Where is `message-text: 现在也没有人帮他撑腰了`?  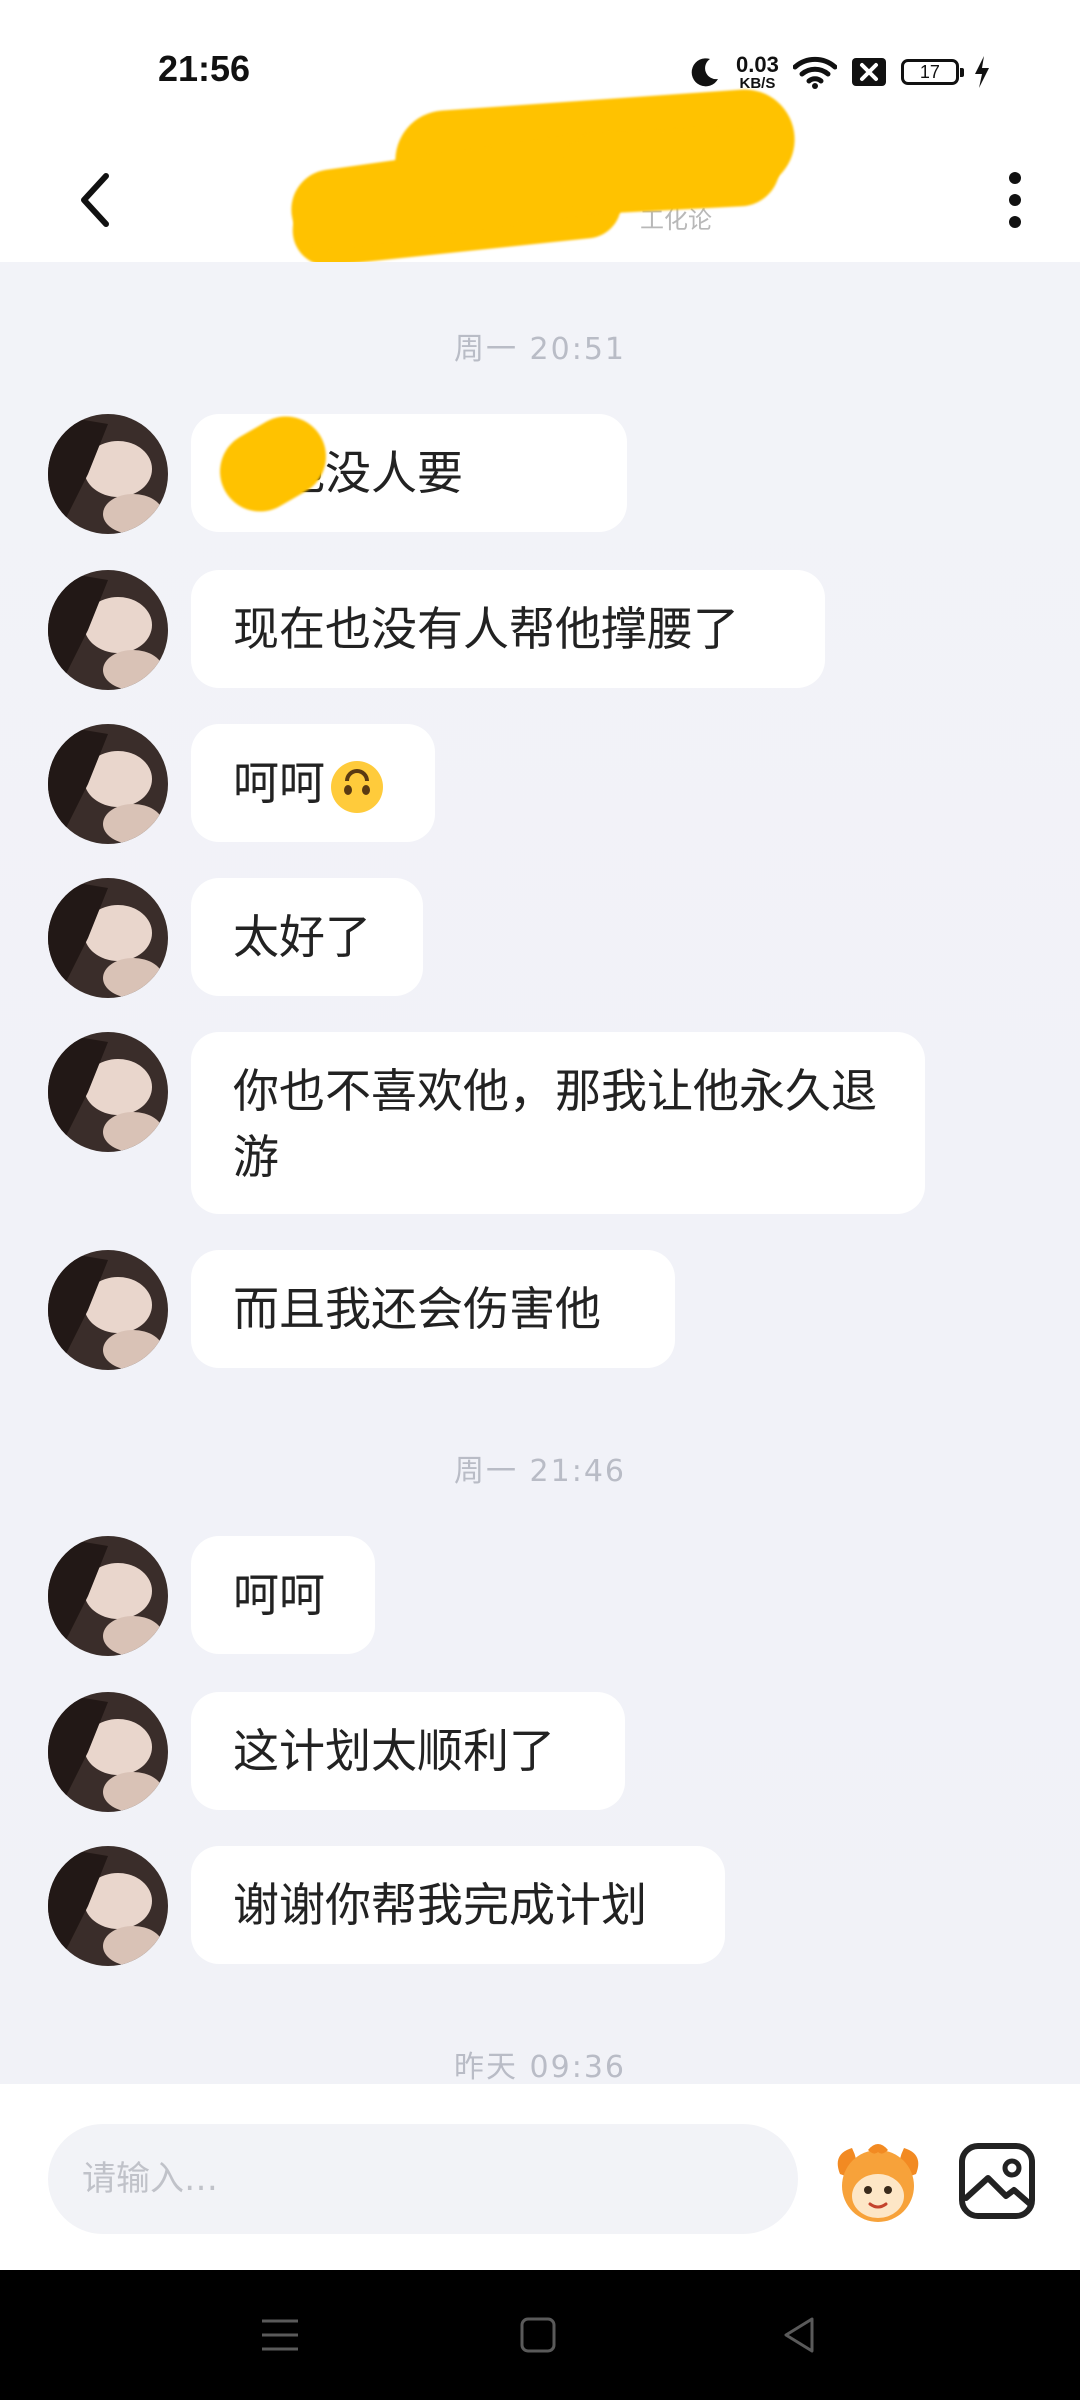 message-text: 现在也没有人帮他撑腰了 is located at coordinates (486, 629).